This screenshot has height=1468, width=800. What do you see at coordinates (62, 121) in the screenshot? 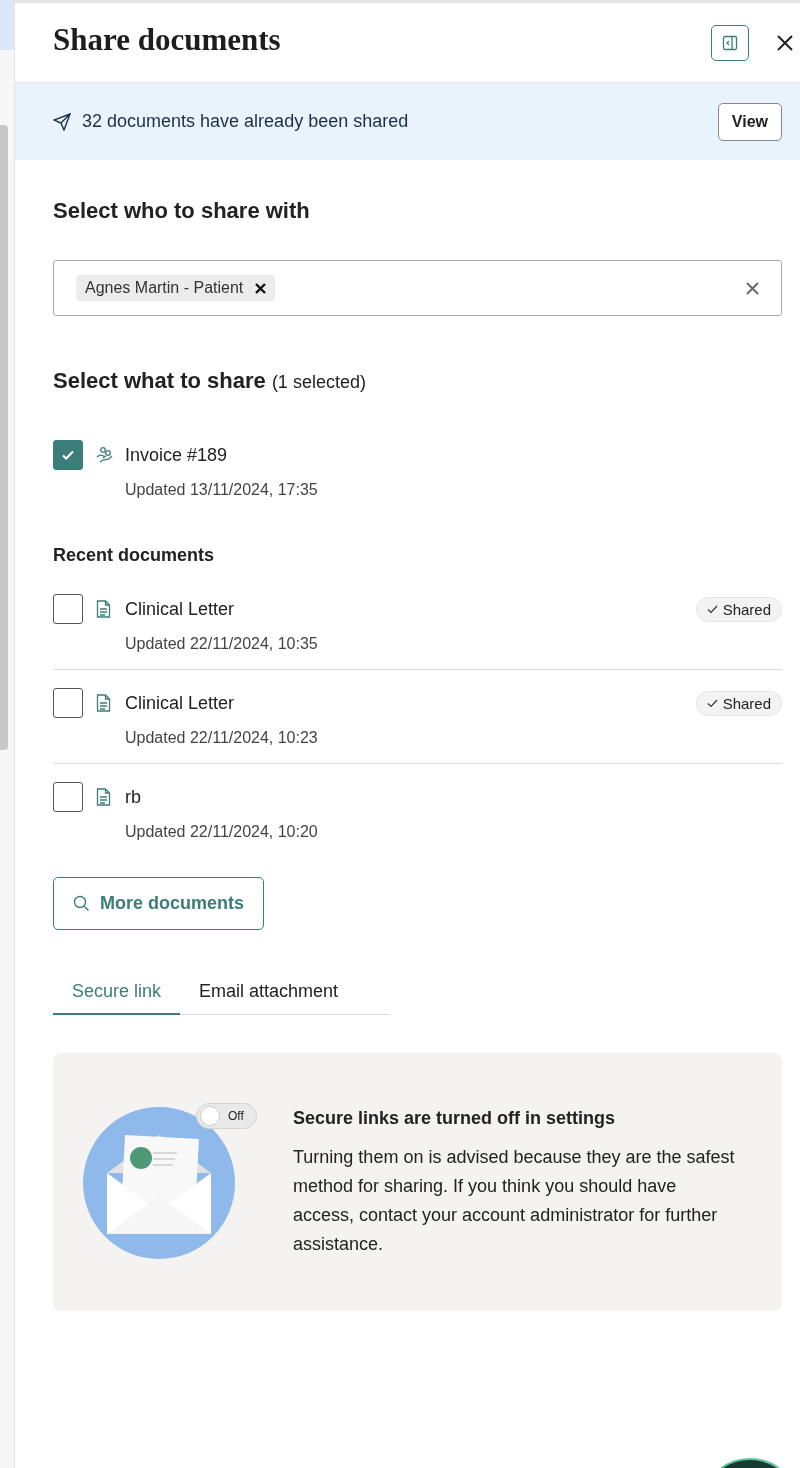
I see `send-icon` at bounding box center [62, 121].